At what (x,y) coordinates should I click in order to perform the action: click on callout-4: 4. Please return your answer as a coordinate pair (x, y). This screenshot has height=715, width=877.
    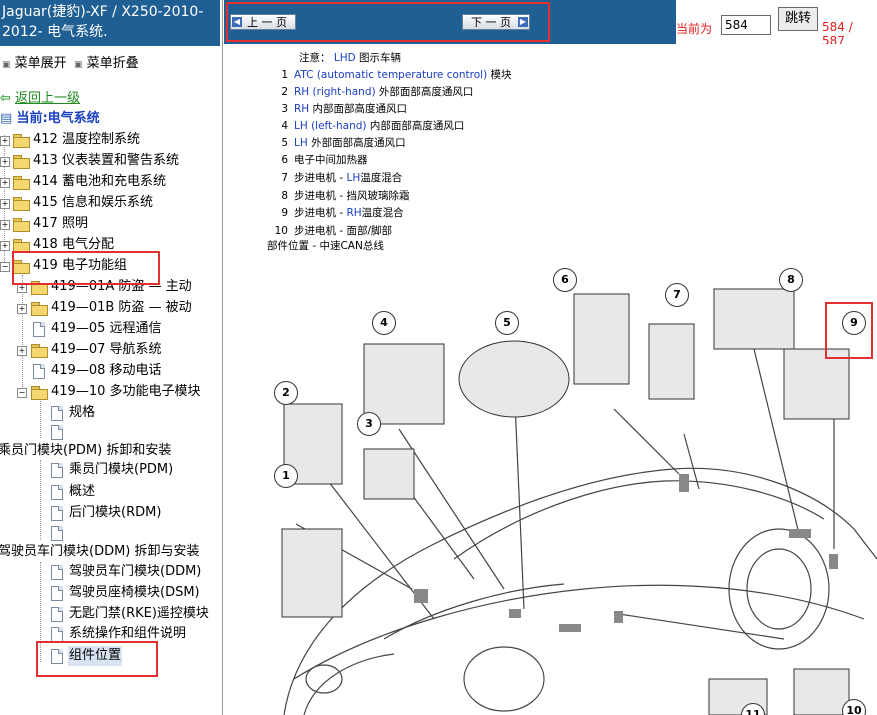
    Looking at the image, I should click on (384, 323).